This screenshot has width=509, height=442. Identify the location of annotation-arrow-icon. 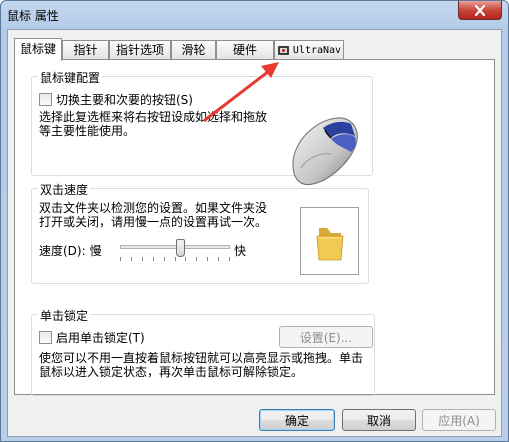
(241, 92).